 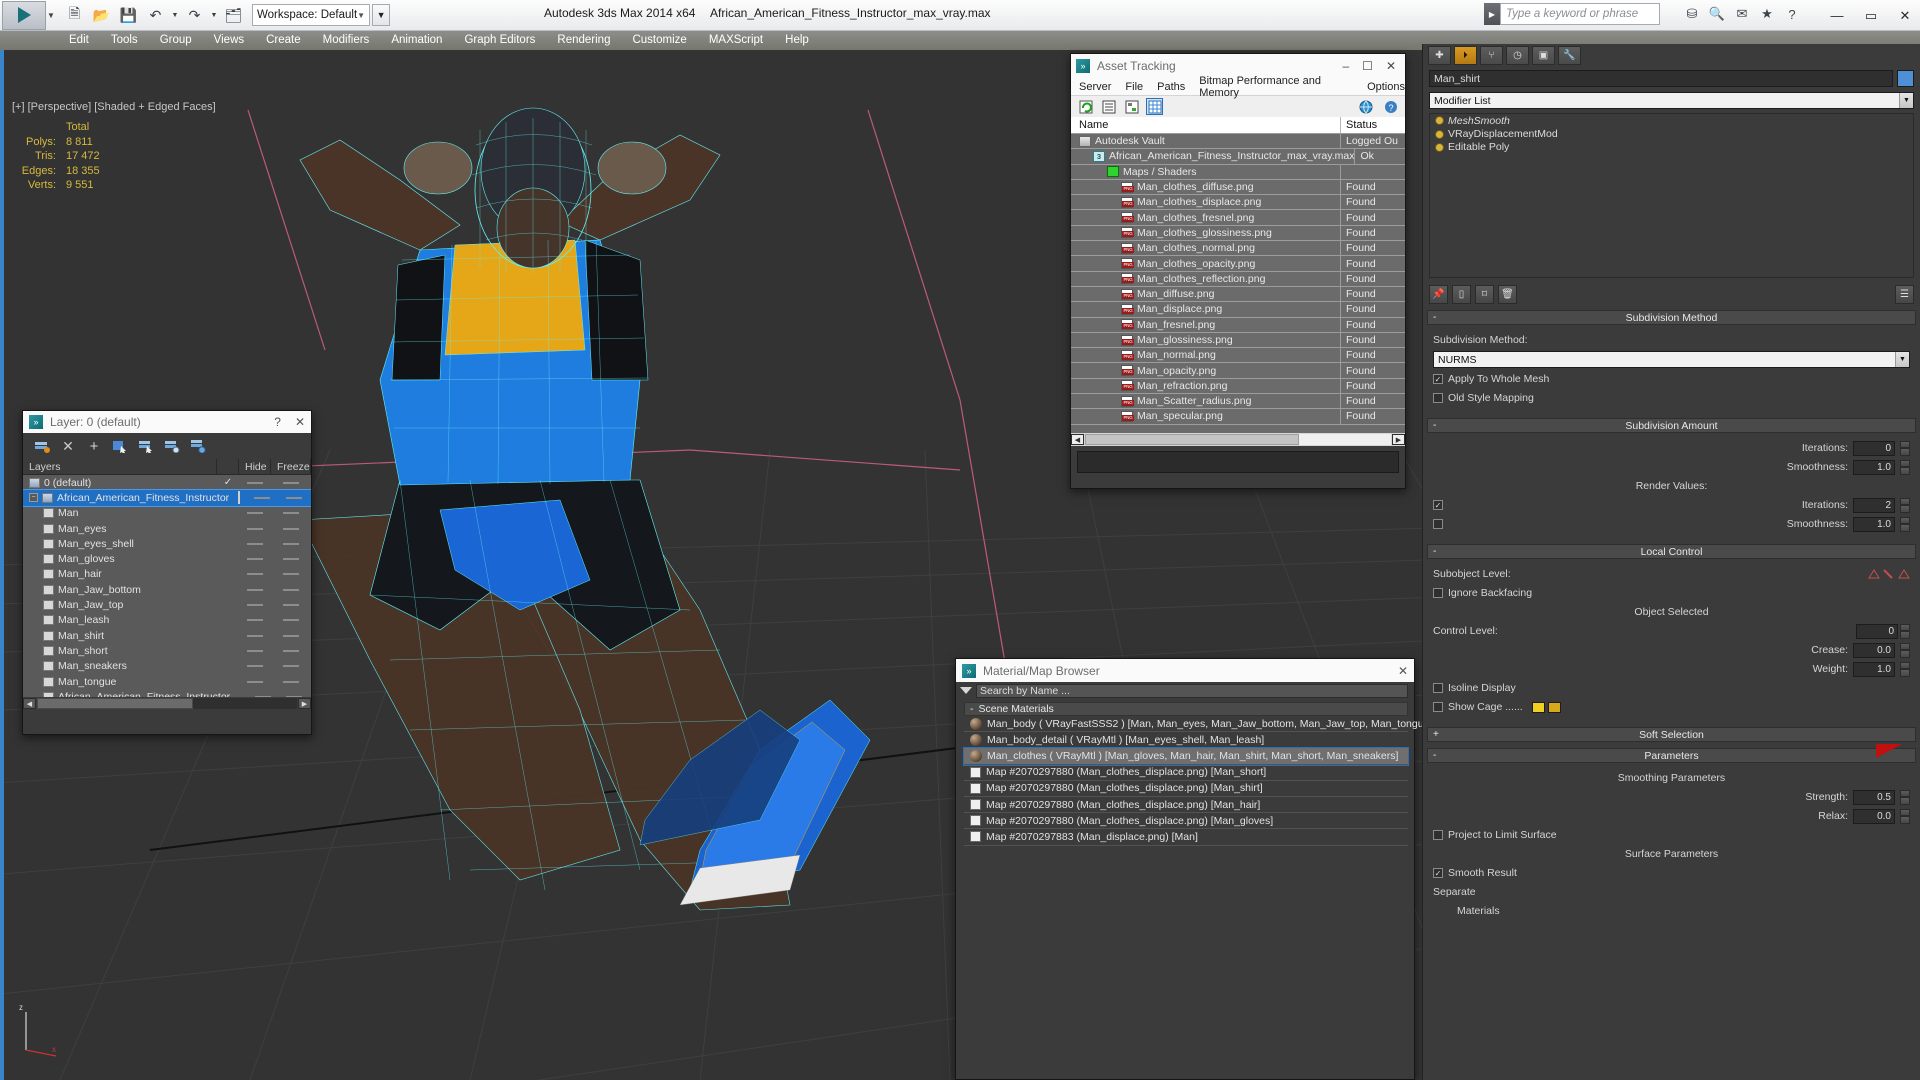 What do you see at coordinates (311, 15) in the screenshot?
I see `workspace-selector: Workspace: Default ▼` at bounding box center [311, 15].